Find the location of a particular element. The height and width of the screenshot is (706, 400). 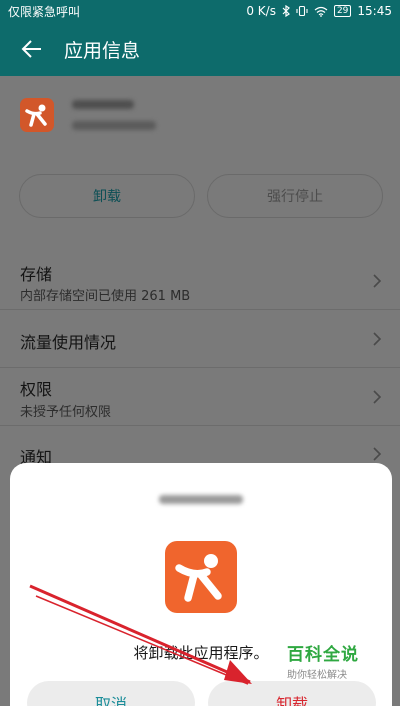

app-header is located at coordinates (88, 115).